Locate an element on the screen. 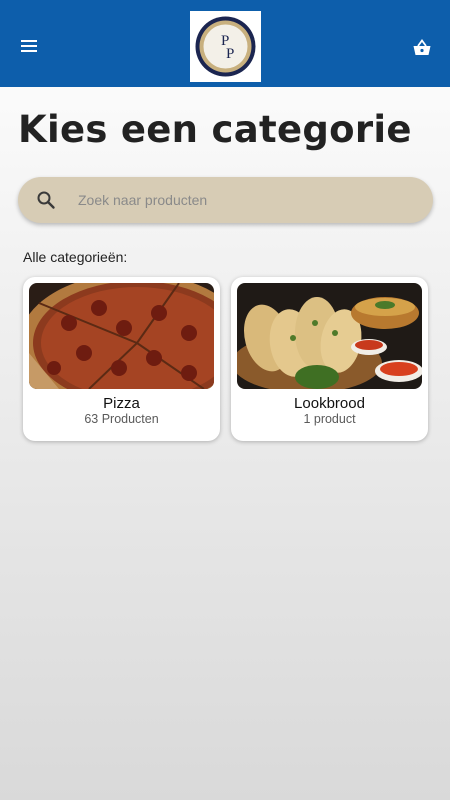 The width and height of the screenshot is (450, 800). category-count: 63 Producten is located at coordinates (121, 419).